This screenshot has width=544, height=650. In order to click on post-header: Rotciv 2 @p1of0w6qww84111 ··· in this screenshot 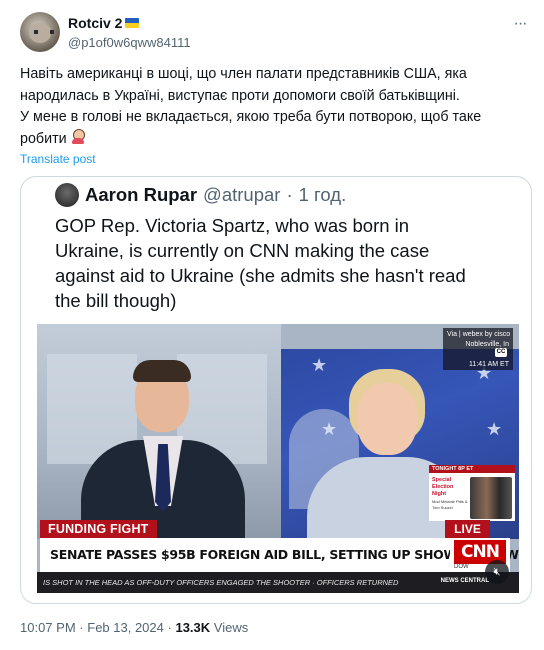, I will do `click(275, 34)`.